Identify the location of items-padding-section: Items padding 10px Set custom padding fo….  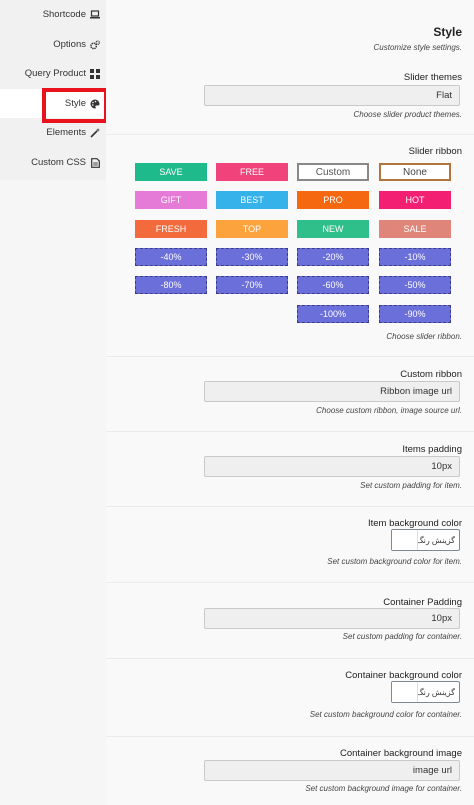
(290, 469).